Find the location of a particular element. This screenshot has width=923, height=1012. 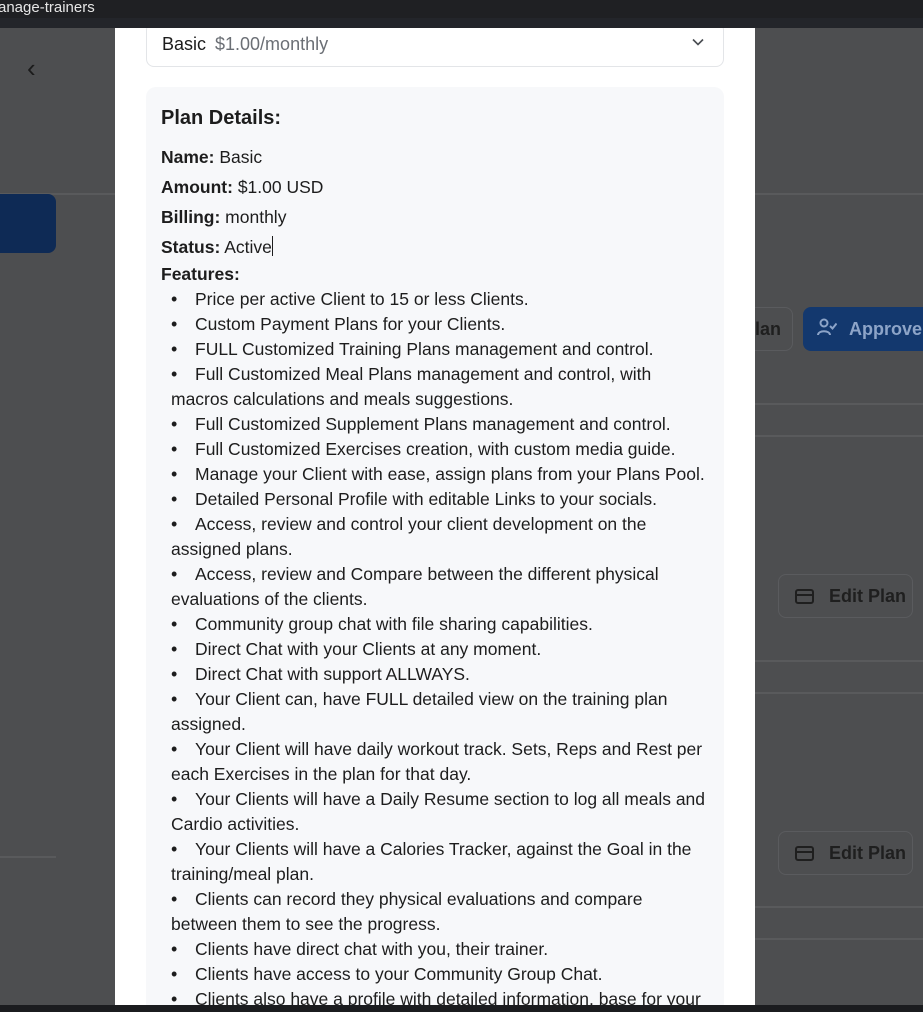

text-caret is located at coordinates (272, 246).